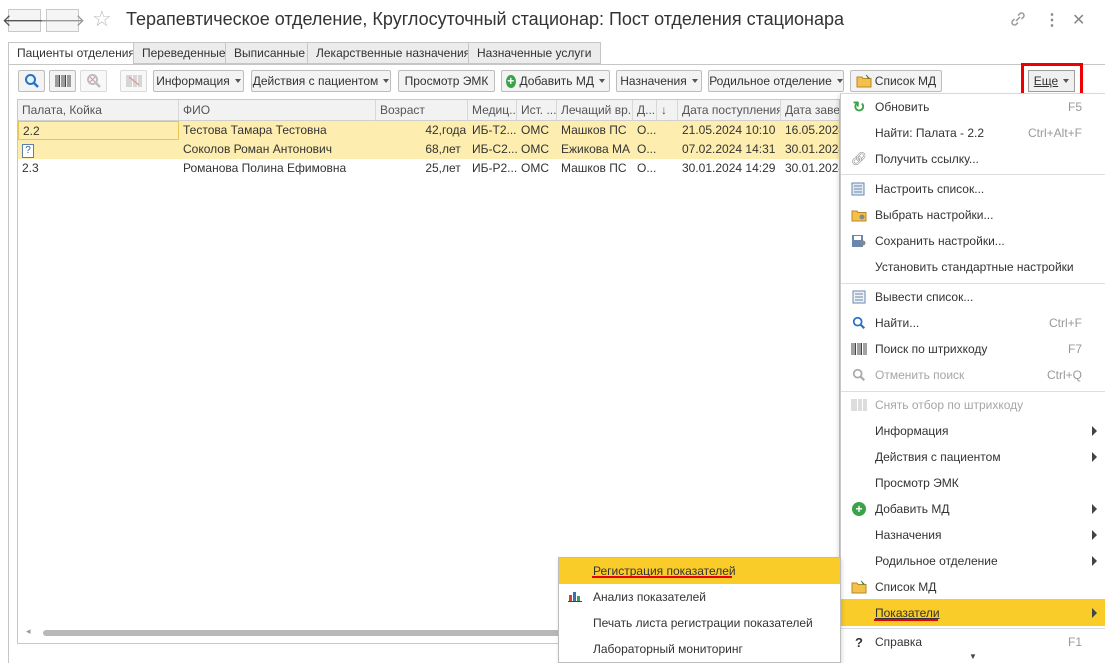 The height and width of the screenshot is (663, 1105). What do you see at coordinates (859, 158) in the screenshot?
I see `link-icon: 🔗︎` at bounding box center [859, 158].